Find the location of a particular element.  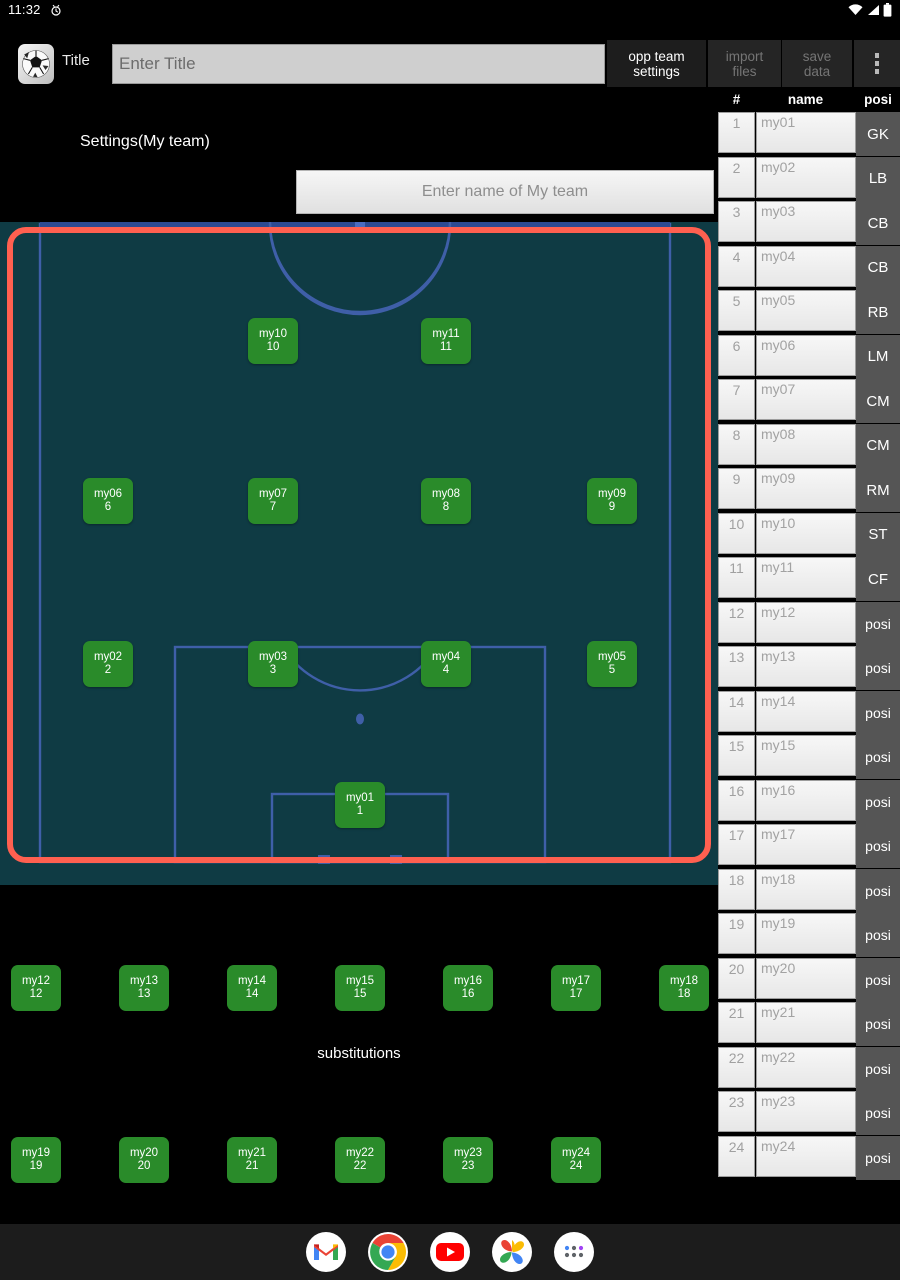

roster-name-input: my16 is located at coordinates (806, 800).